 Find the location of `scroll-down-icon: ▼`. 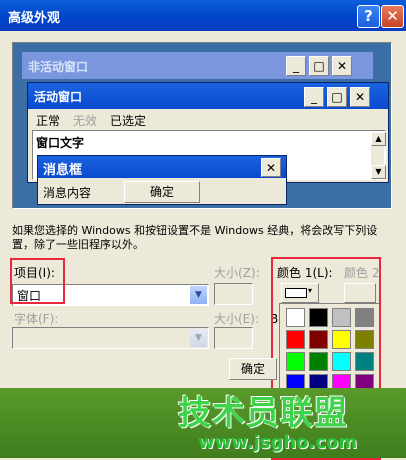

scroll-down-icon: ▼ is located at coordinates (378, 172).